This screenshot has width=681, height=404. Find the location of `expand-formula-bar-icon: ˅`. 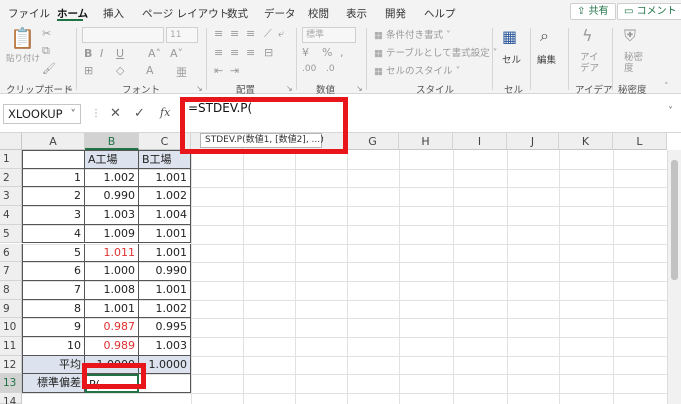

expand-formula-bar-icon: ˅ is located at coordinates (670, 111).